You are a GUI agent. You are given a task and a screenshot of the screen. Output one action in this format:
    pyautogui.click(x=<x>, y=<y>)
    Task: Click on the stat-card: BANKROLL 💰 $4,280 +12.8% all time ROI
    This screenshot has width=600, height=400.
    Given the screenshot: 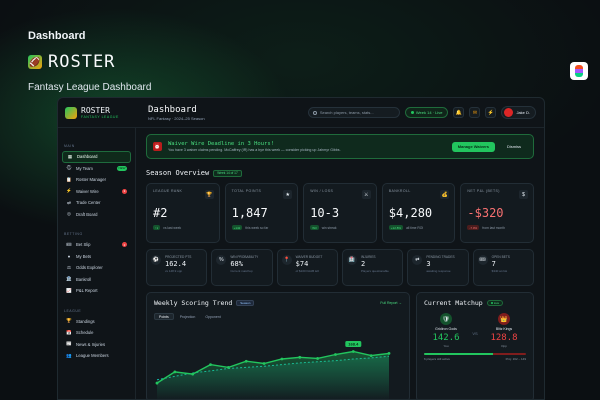 What is the action you would take?
    pyautogui.click(x=418, y=213)
    